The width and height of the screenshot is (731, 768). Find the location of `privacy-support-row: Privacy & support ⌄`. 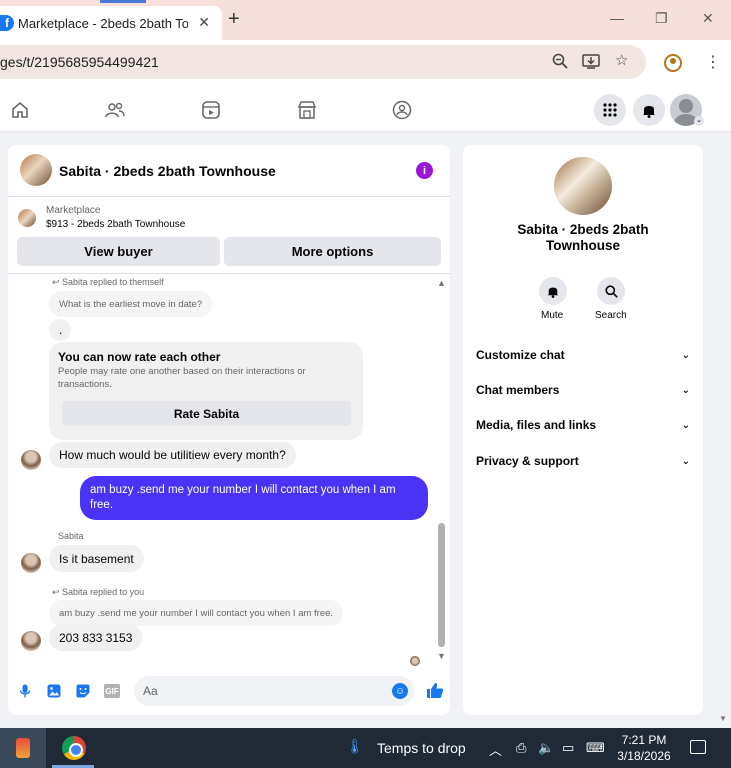

privacy-support-row: Privacy & support ⌄ is located at coordinates (583, 461).